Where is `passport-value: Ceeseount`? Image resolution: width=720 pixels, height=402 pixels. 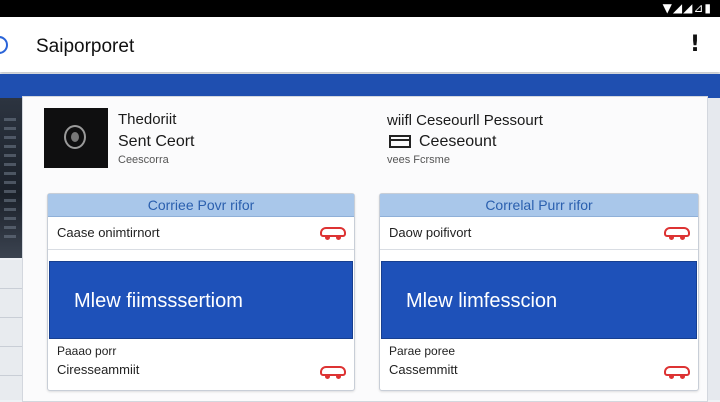
passport-value: Ceeseount is located at coordinates (458, 141).